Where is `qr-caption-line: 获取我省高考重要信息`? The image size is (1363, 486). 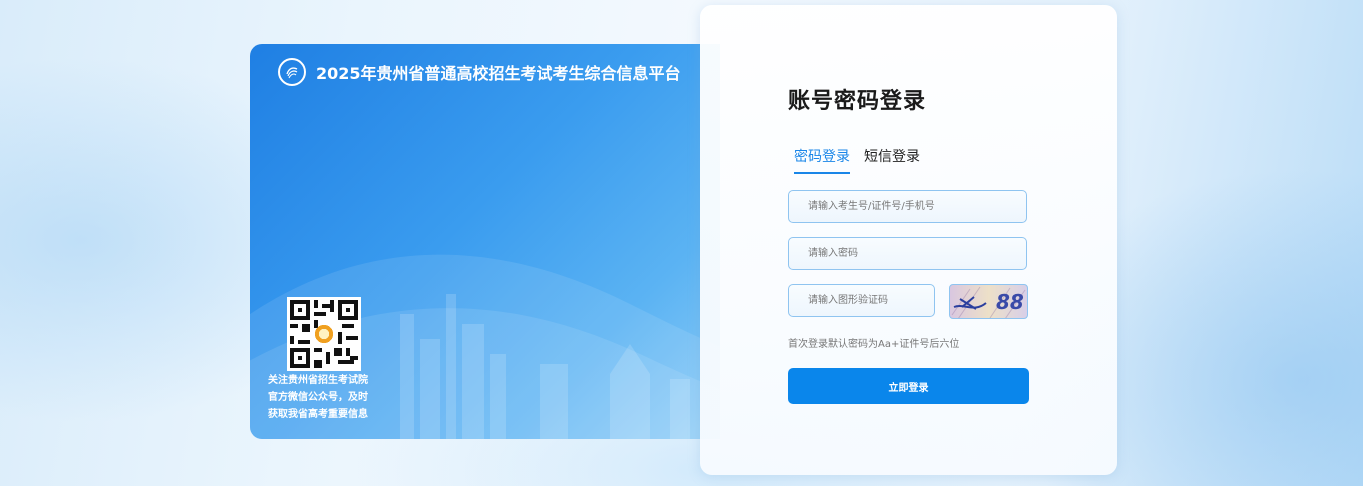 qr-caption-line: 获取我省高考重要信息 is located at coordinates (318, 414).